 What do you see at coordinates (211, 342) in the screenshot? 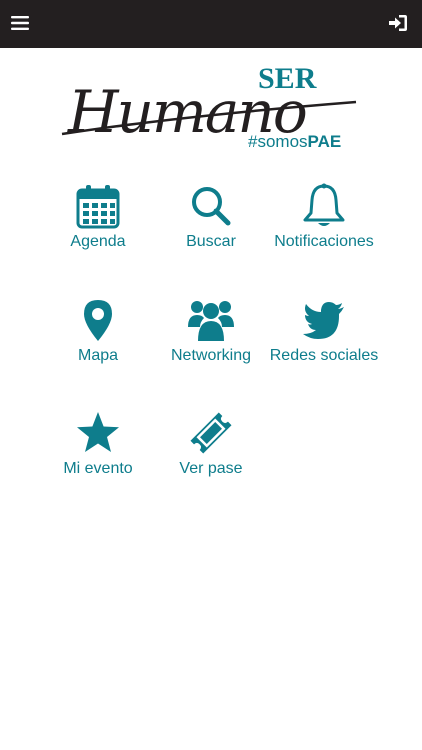
I see `menu-item-networking: Networking` at bounding box center [211, 342].